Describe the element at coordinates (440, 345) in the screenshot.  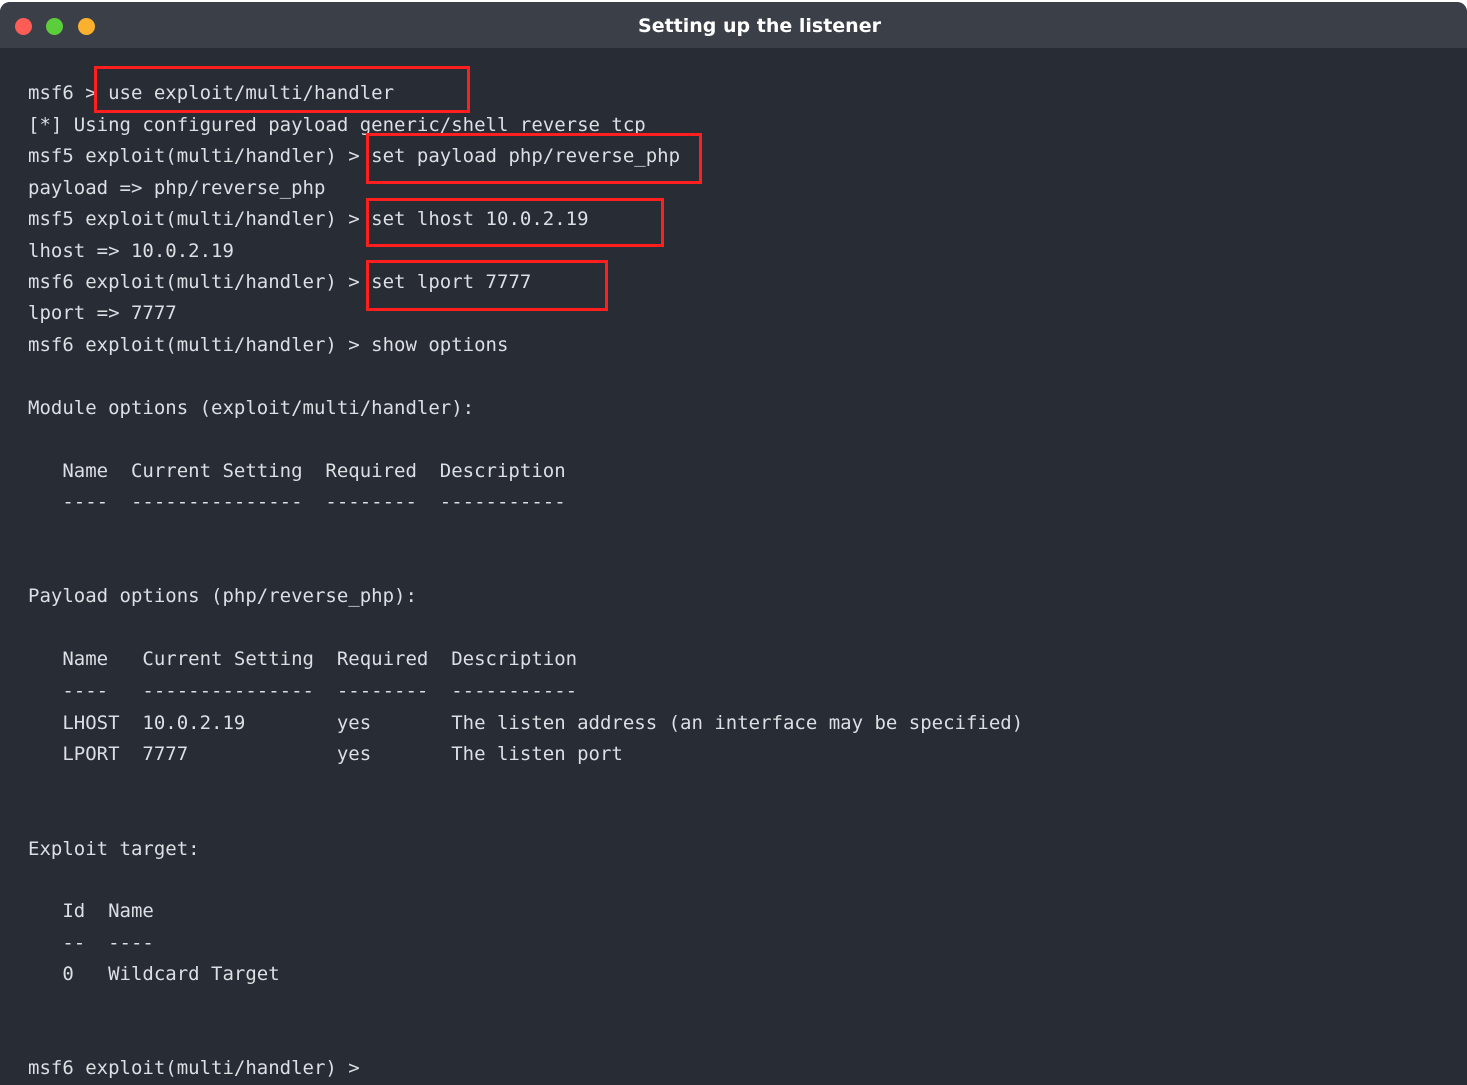
I see `command: show options` at that location.